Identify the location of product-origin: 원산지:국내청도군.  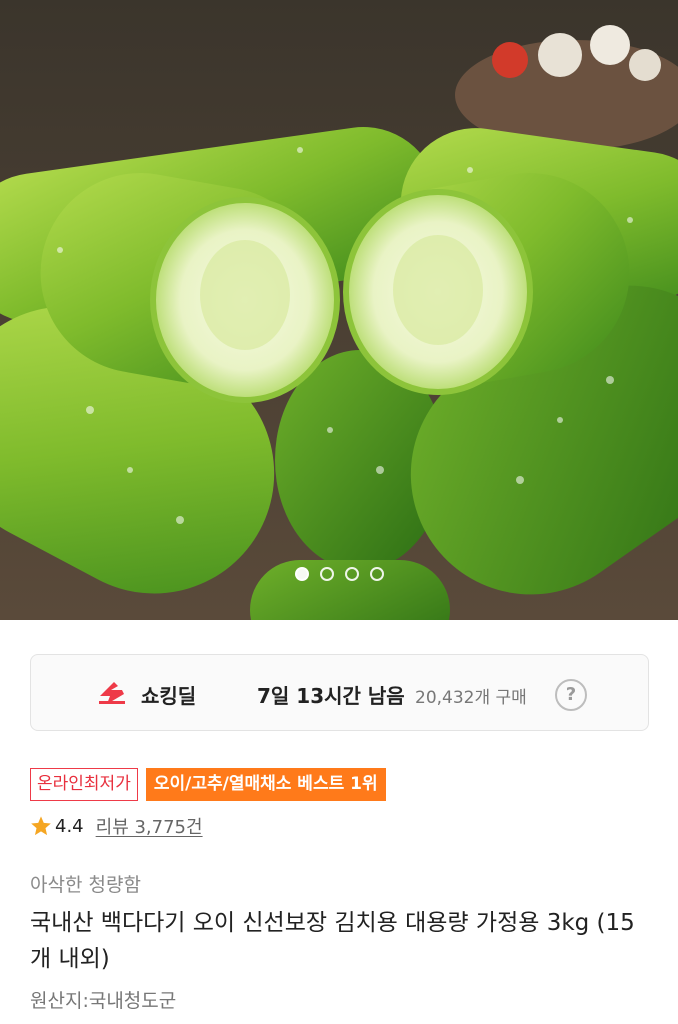
(103, 1001).